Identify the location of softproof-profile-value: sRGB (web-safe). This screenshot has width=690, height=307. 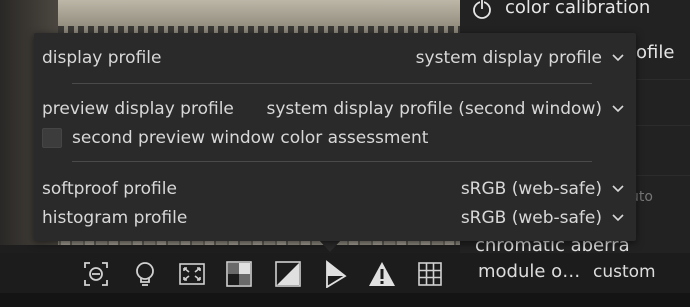
(531, 189).